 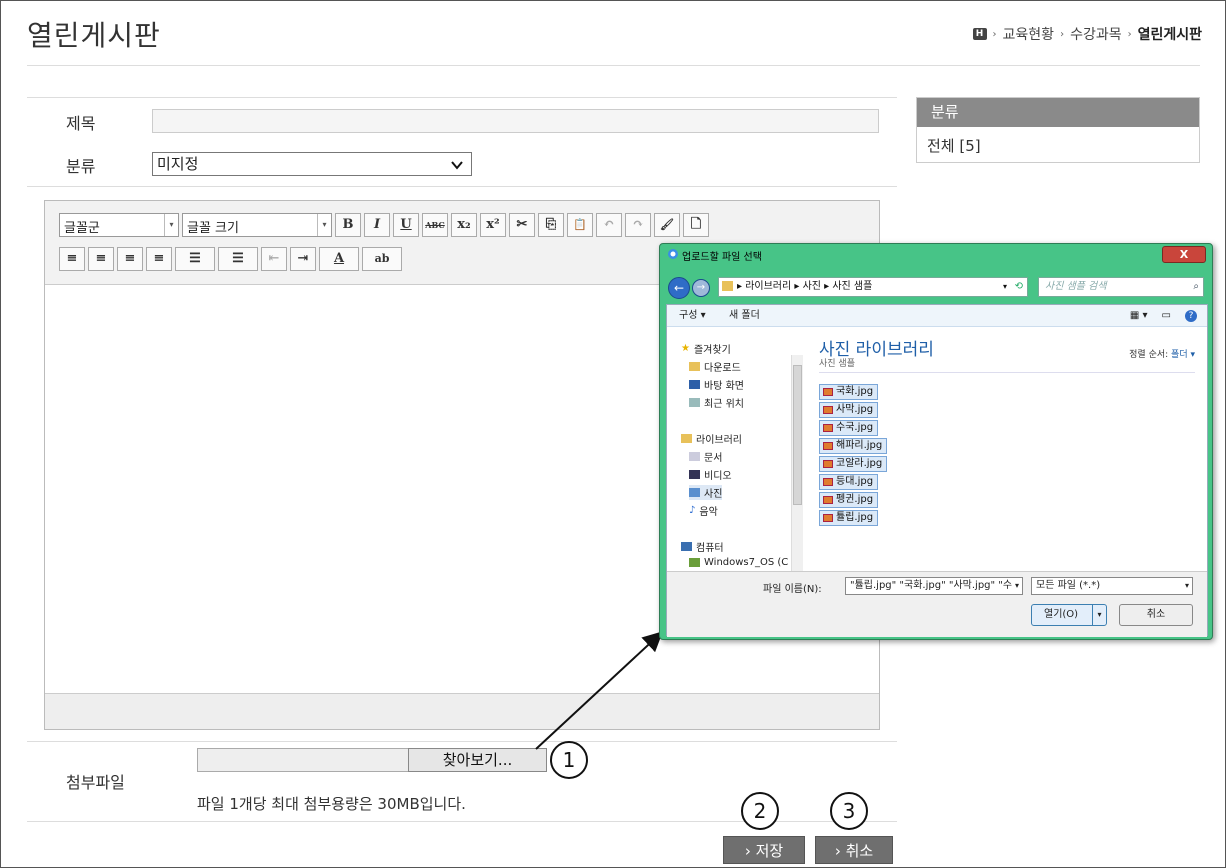 I want to click on nav-videos-label: 비디오, so click(x=718, y=476).